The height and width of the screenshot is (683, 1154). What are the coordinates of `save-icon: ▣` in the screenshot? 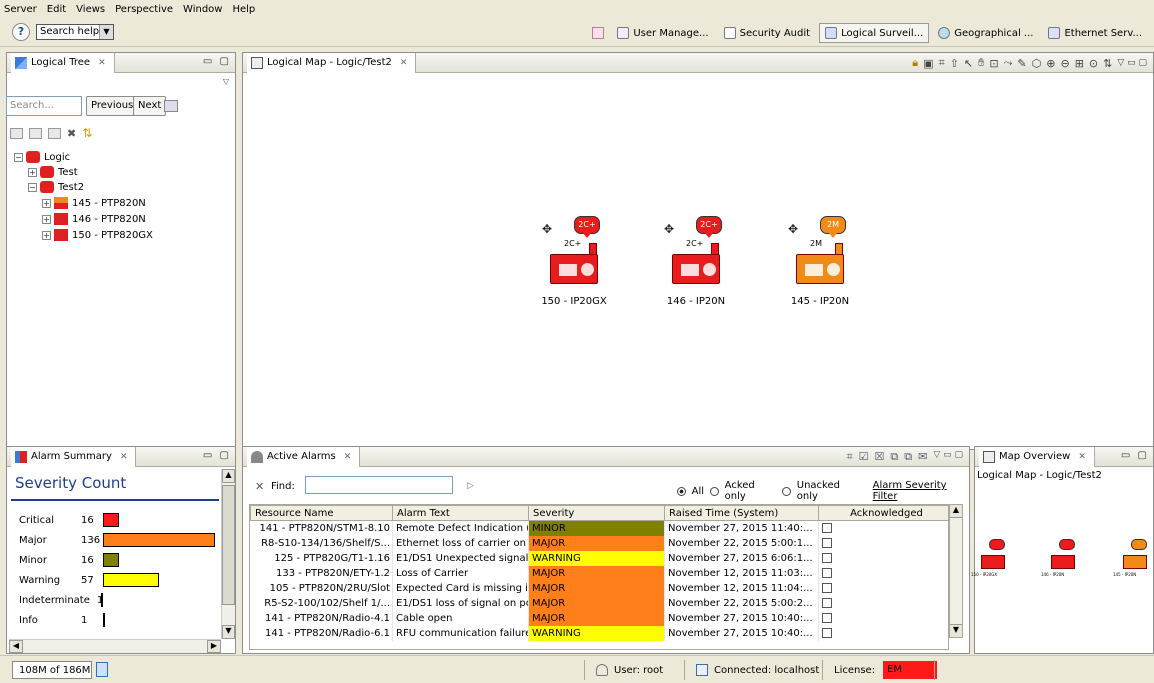 It's located at (928, 63).